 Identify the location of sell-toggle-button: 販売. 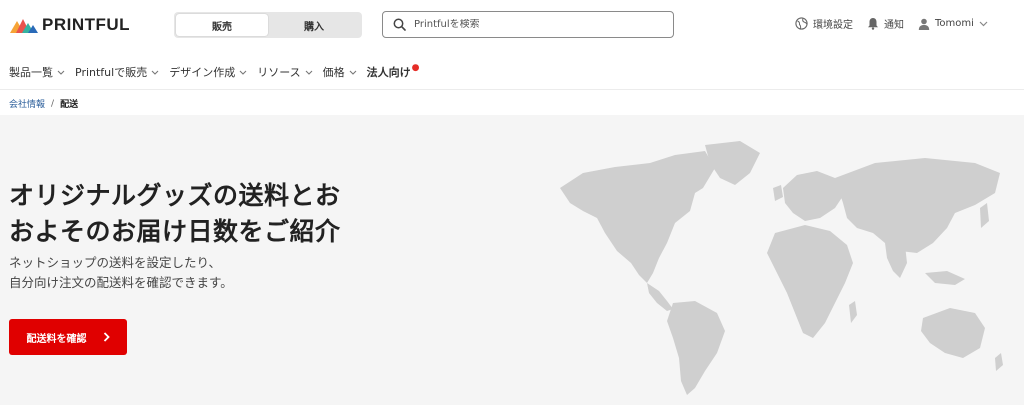
(222, 25).